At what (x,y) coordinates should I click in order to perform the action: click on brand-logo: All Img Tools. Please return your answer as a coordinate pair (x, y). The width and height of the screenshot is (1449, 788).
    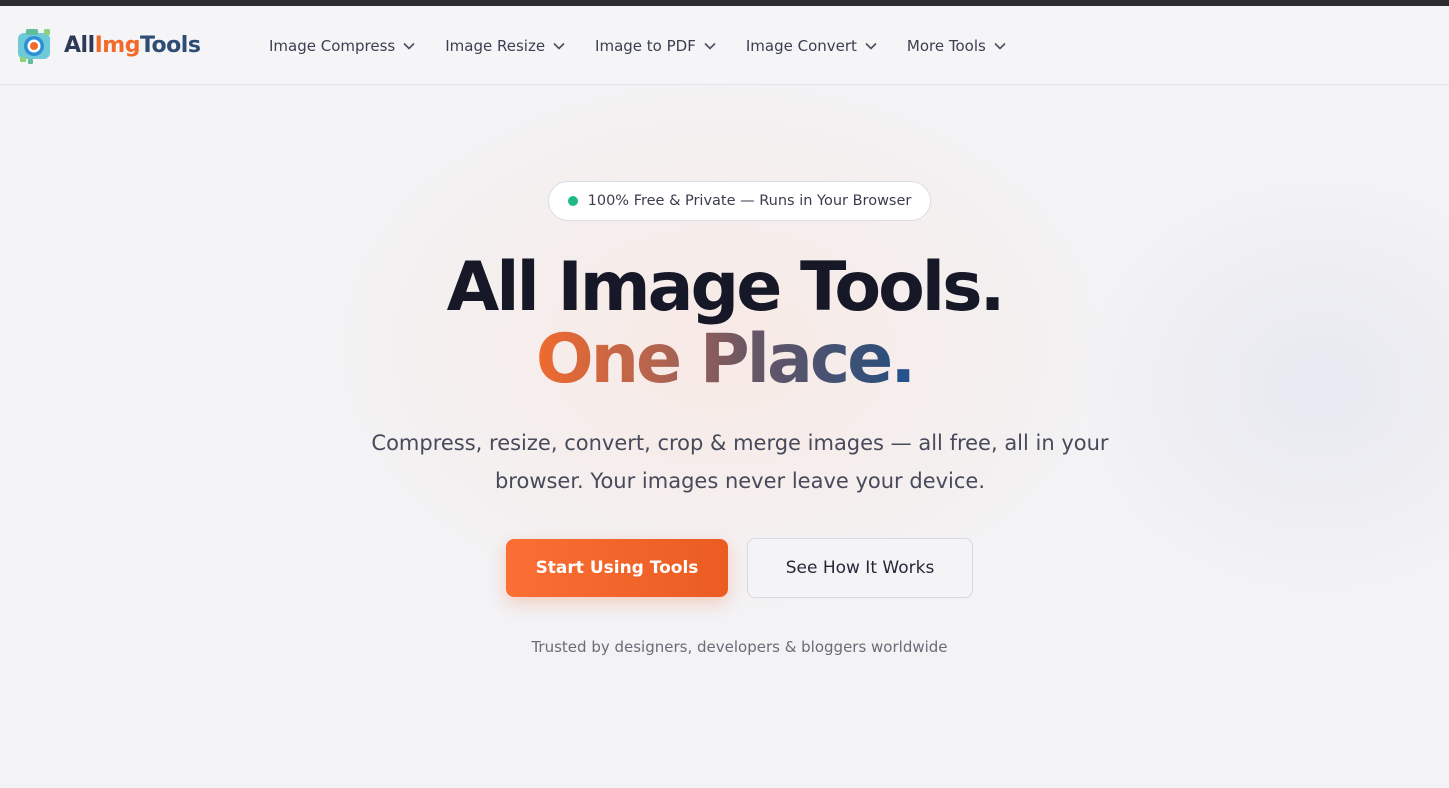
    Looking at the image, I should click on (107, 45).